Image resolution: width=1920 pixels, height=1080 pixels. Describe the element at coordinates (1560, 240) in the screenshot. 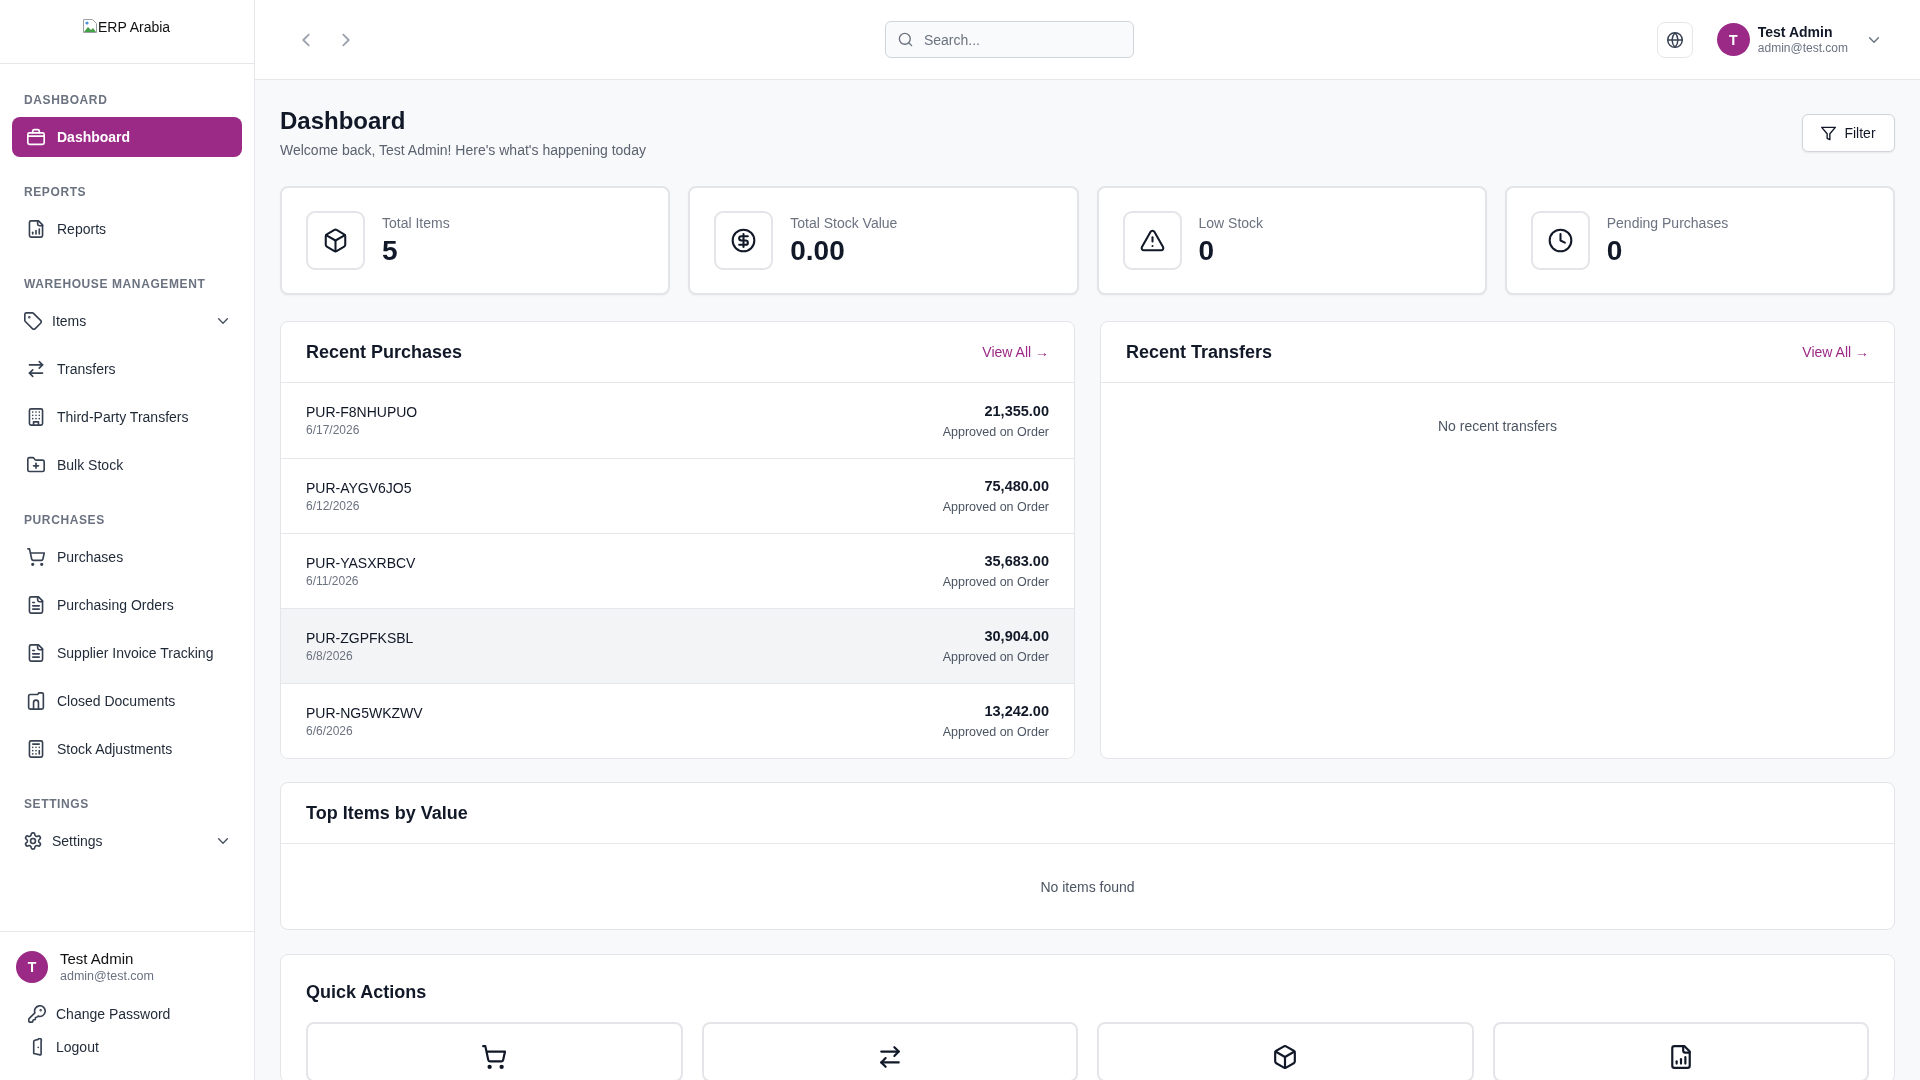

I see `clock-icon` at that location.